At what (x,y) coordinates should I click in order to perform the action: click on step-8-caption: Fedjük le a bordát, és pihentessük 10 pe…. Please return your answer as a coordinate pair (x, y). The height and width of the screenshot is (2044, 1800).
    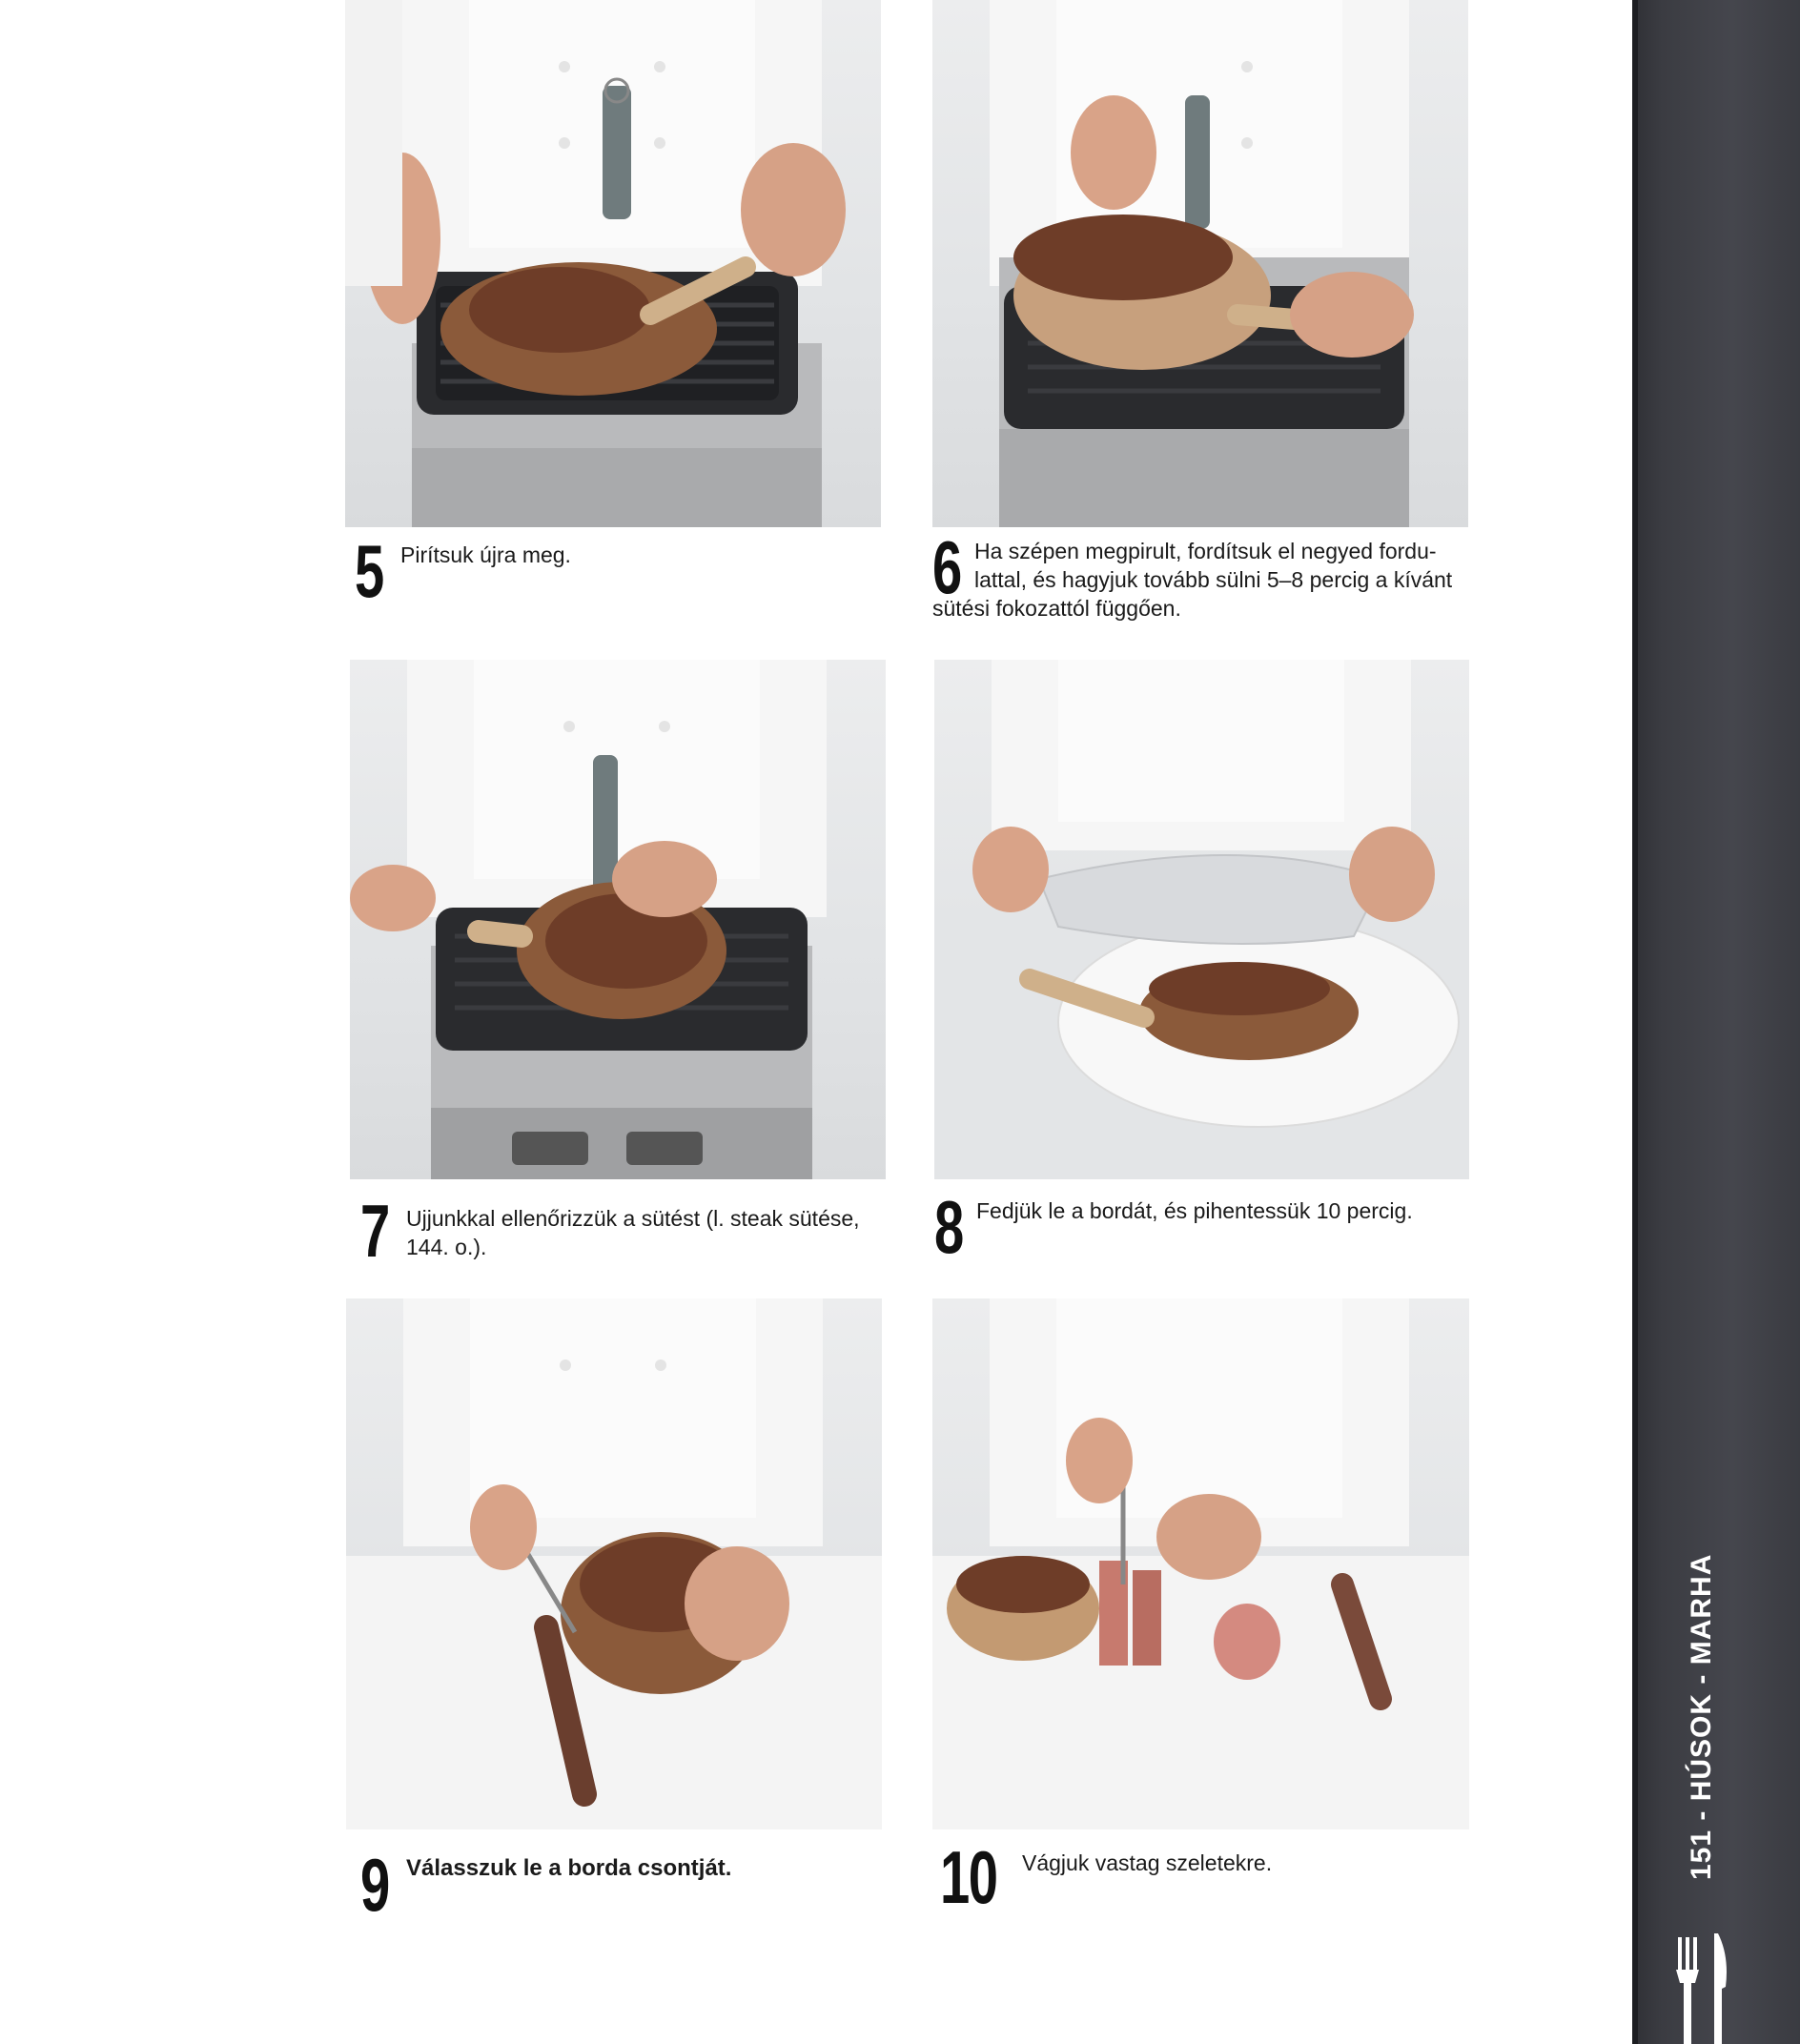
    Looking at the image, I should click on (1195, 1210).